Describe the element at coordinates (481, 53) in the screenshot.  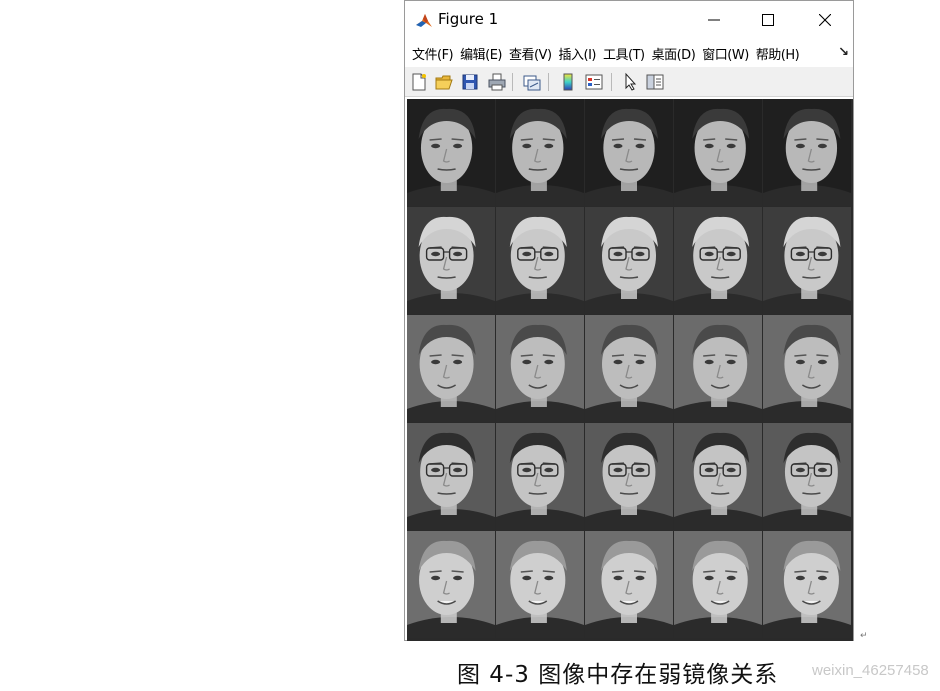
I see `menu-edit: 编辑(E)` at that location.